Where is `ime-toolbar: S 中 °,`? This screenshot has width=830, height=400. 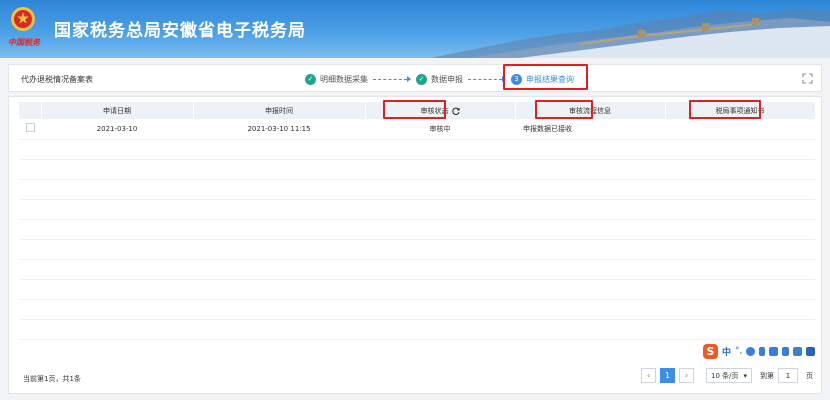
ime-toolbar: S 中 °, is located at coordinates (759, 351).